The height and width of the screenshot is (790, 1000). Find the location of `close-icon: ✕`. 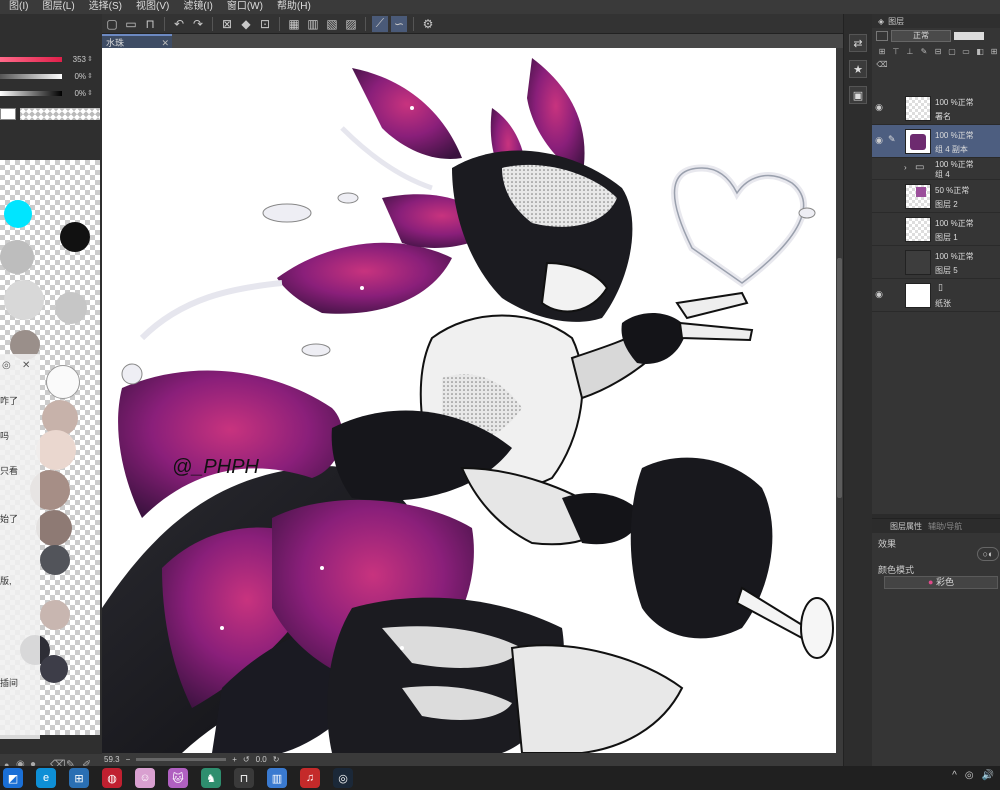

close-icon: ✕ is located at coordinates (26, 365).